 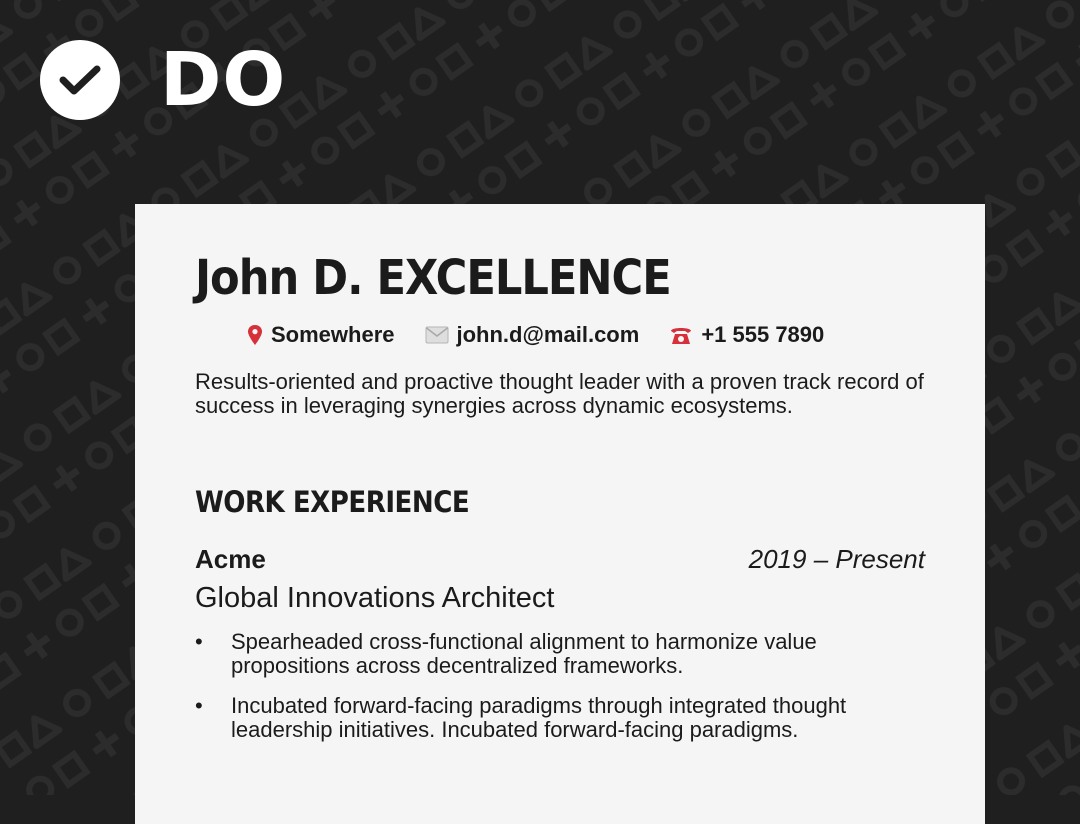 What do you see at coordinates (836, 559) in the screenshot?
I see `job-dates: 2019 – Present` at bounding box center [836, 559].